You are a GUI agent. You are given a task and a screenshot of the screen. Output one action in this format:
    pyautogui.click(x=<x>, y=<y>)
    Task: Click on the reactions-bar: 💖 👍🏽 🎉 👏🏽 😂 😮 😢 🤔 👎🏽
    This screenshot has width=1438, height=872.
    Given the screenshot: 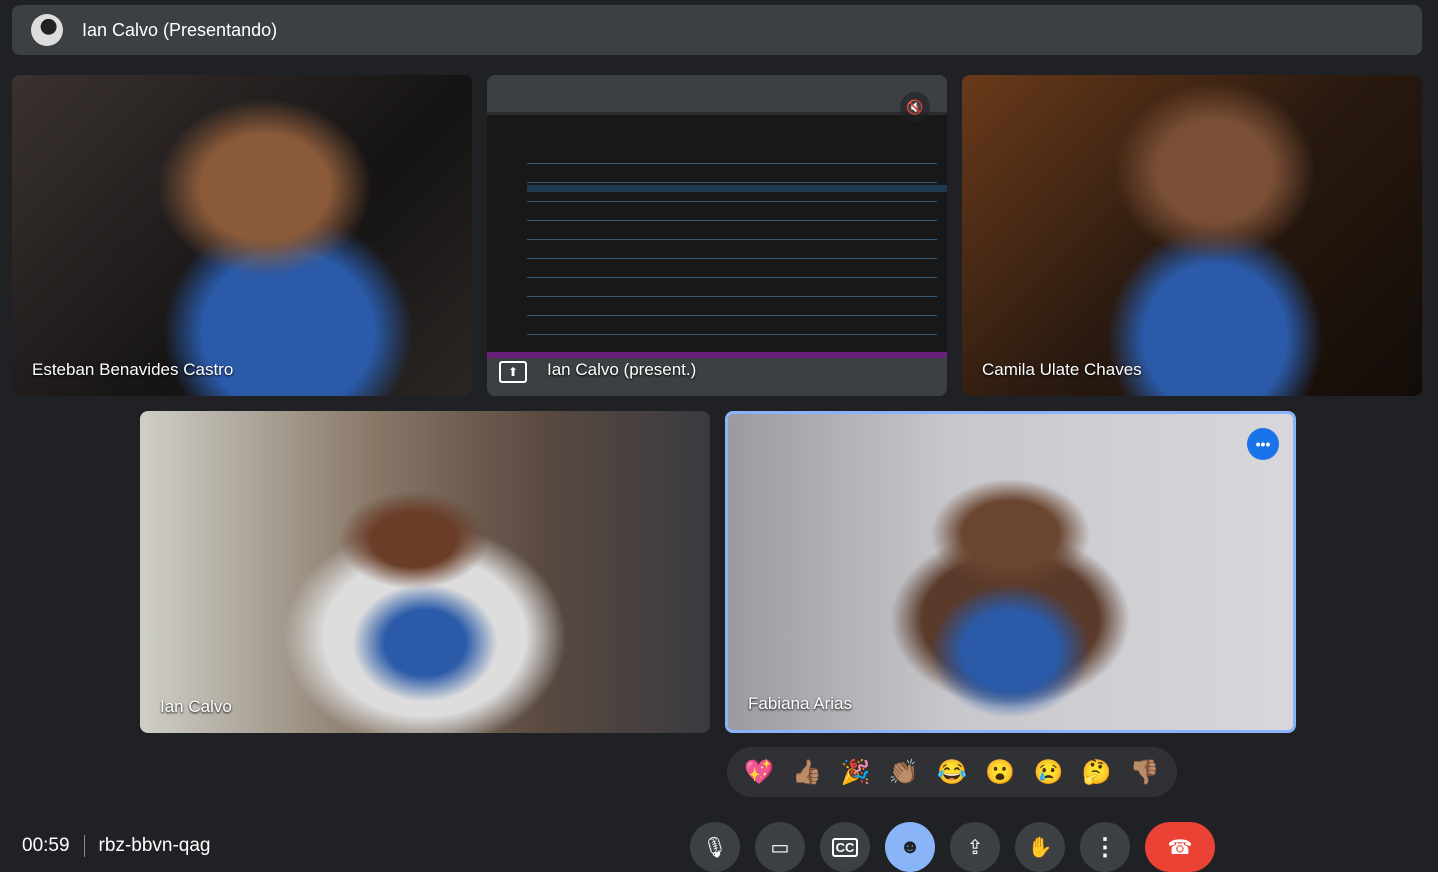 What is the action you would take?
    pyautogui.click(x=952, y=772)
    